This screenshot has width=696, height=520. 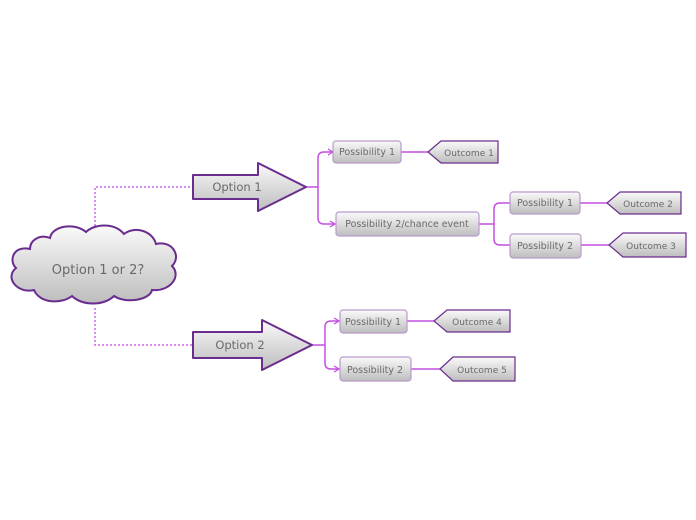 I want to click on outcome-node: Outcome 1, so click(x=463, y=152).